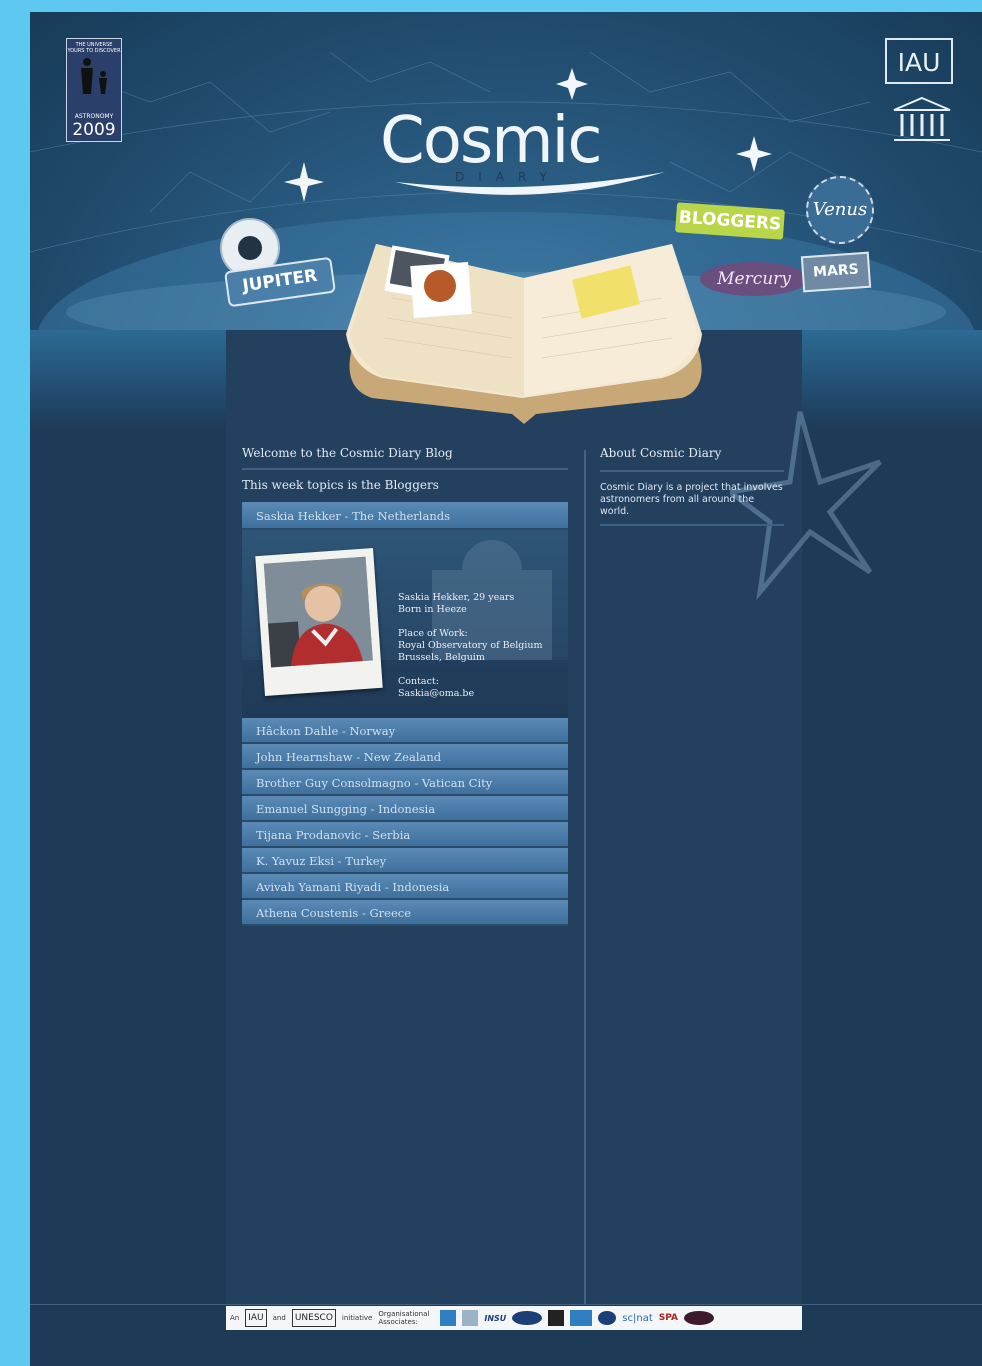 The width and height of the screenshot is (982, 1366). Describe the element at coordinates (405, 861) in the screenshot. I see `blogger-item: K. Yavuz Eksi - Turkey` at that location.